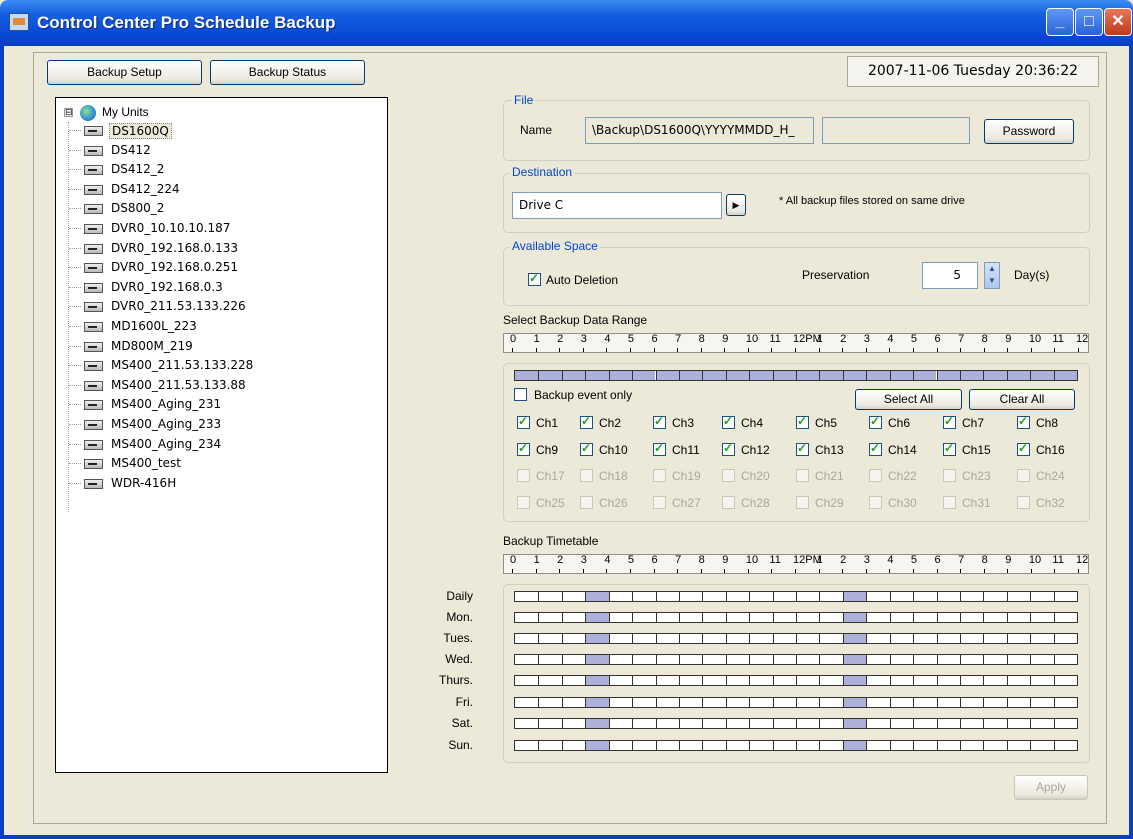  I want to click on backup-event-only-checkbox, so click(520, 394).